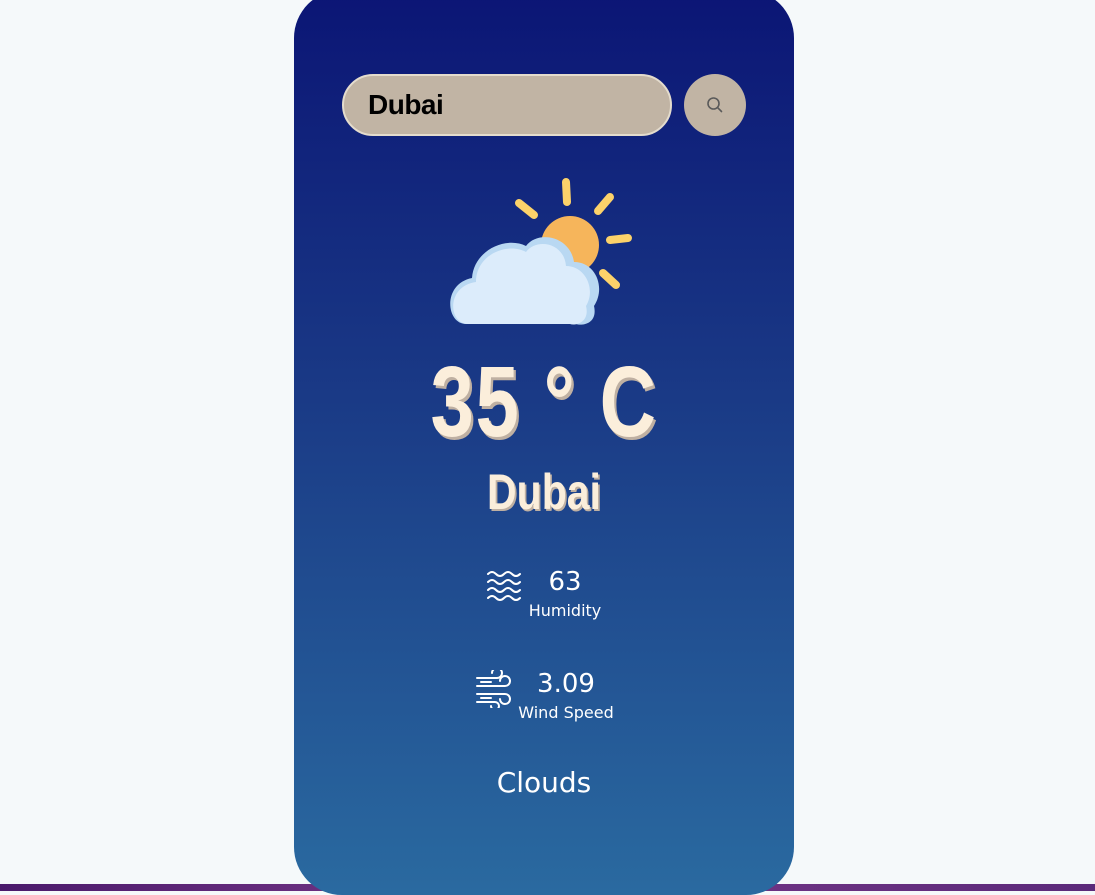  I want to click on search-button, so click(715, 105).